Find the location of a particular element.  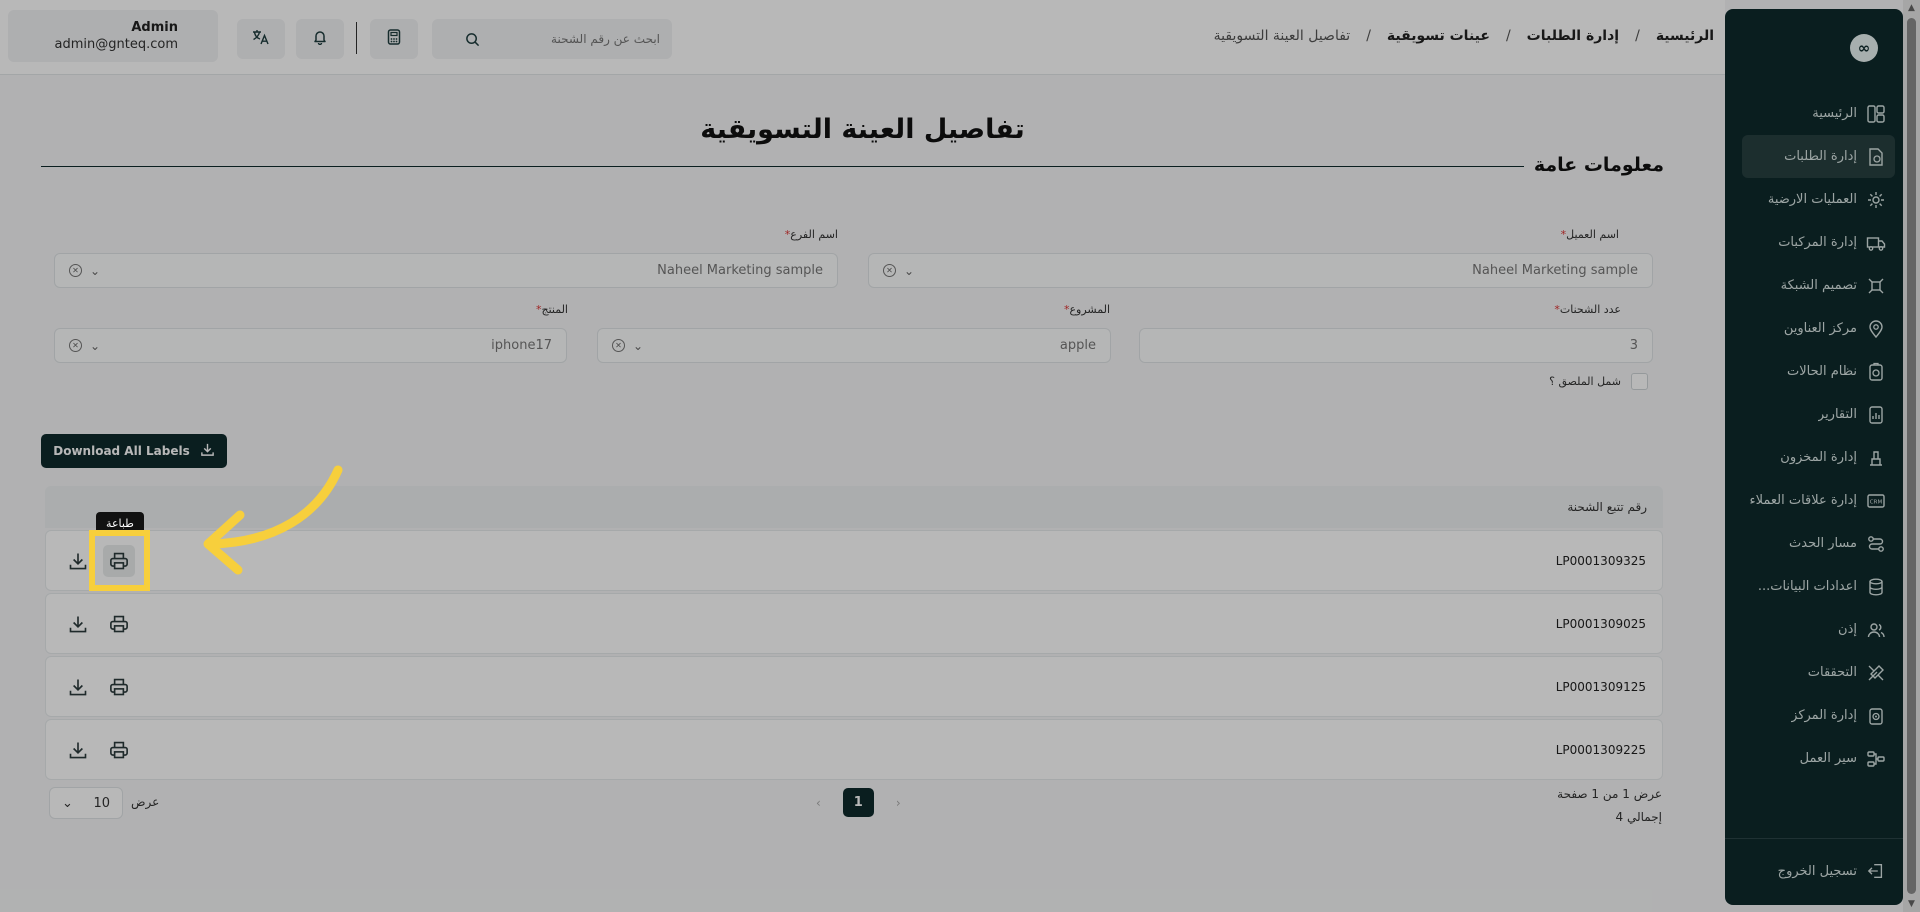

sidebar-item-label: العمليات الارضية is located at coordinates (1812, 199).